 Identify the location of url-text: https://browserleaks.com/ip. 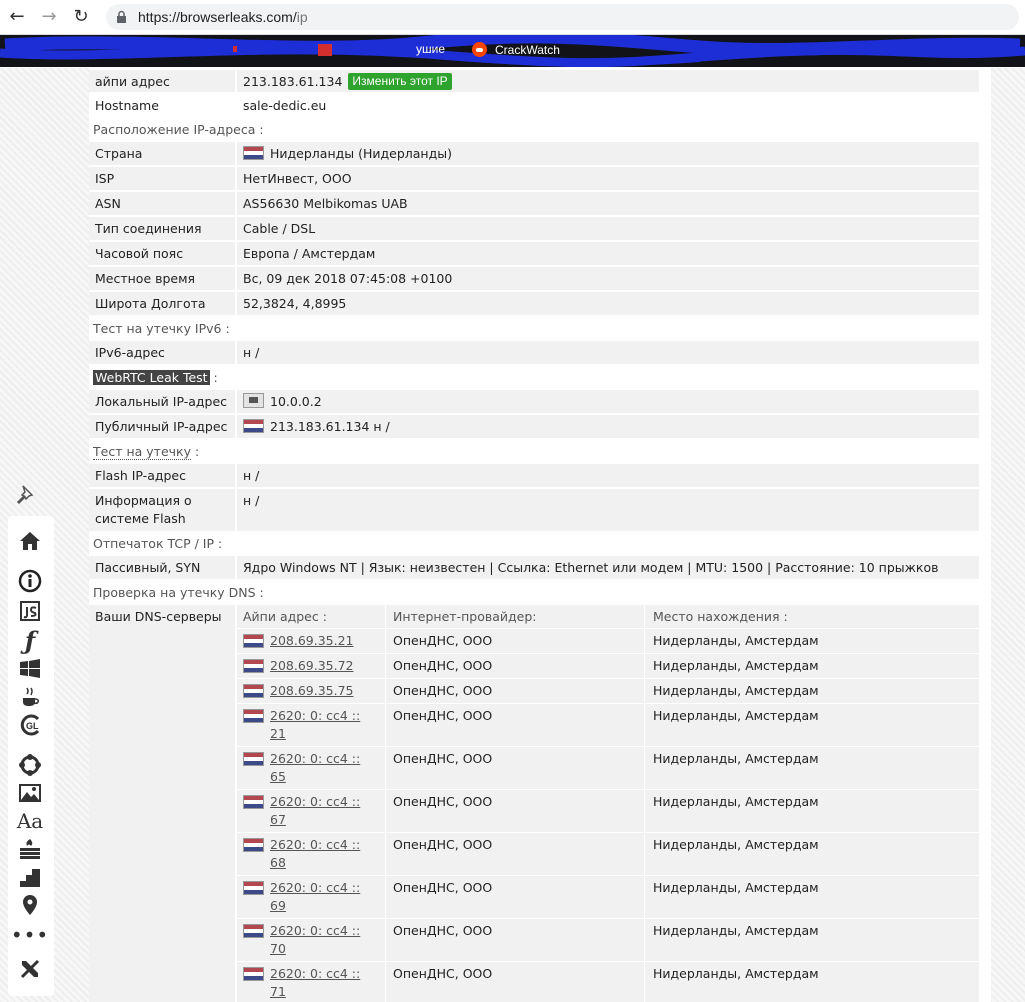
(223, 17).